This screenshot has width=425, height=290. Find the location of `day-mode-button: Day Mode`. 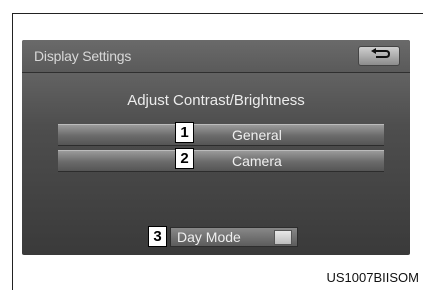

day-mode-button: Day Mode is located at coordinates (234, 237).